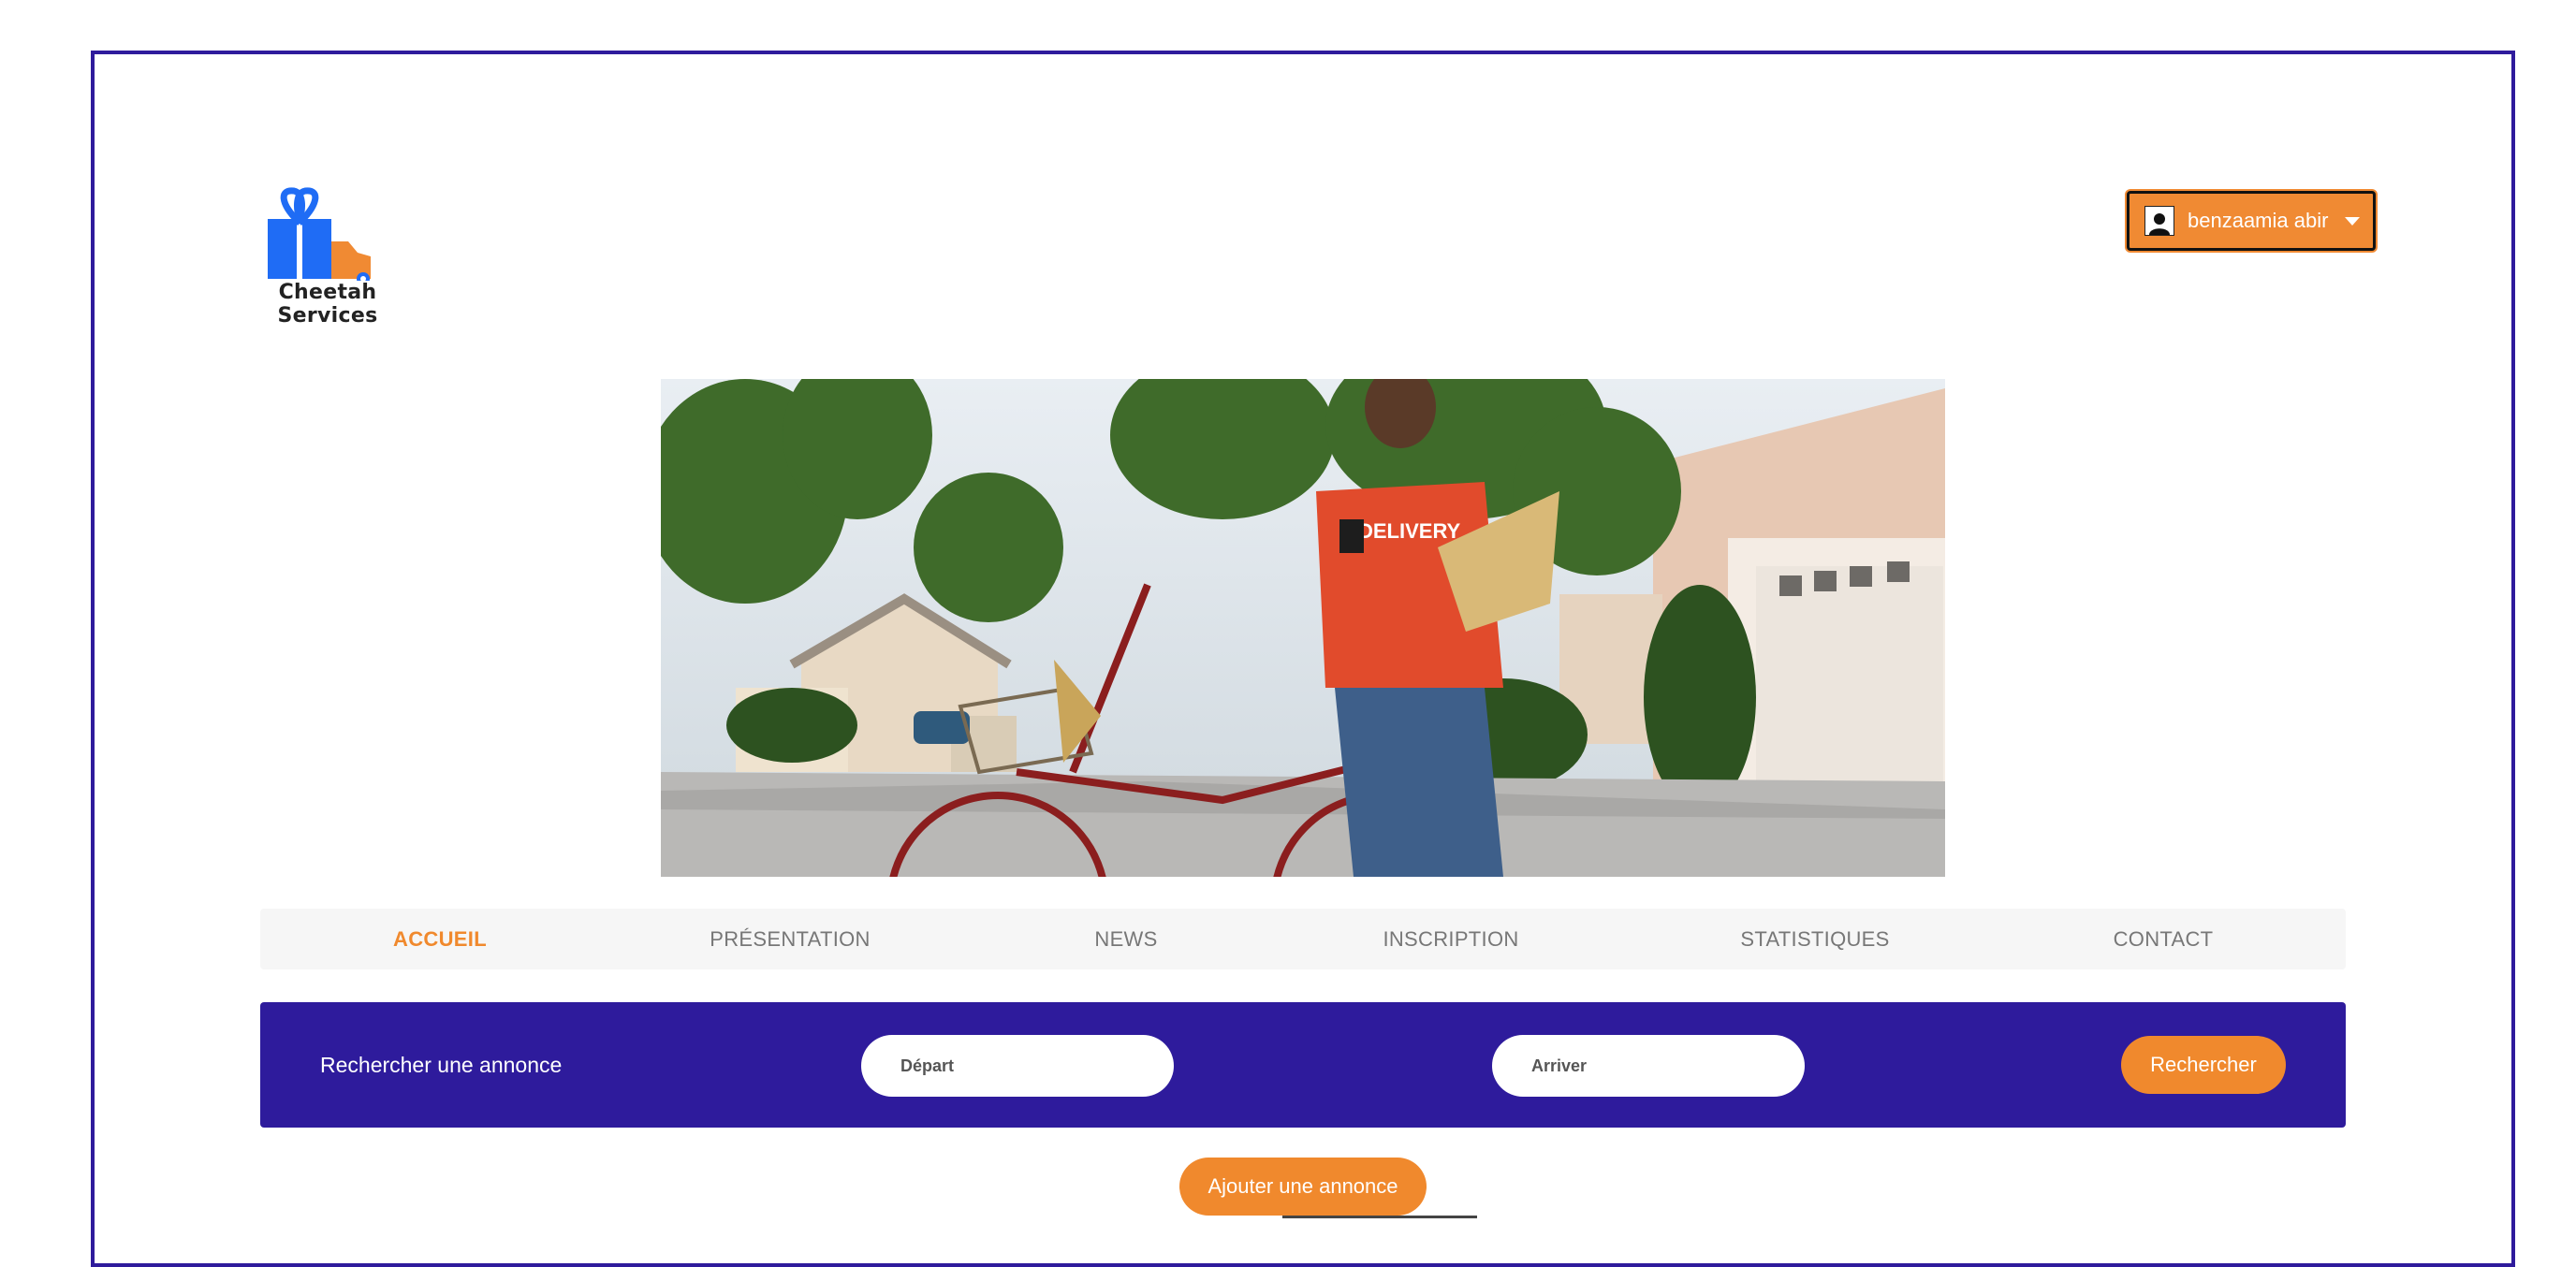  I want to click on departure-placeholder: Départ, so click(928, 1065).